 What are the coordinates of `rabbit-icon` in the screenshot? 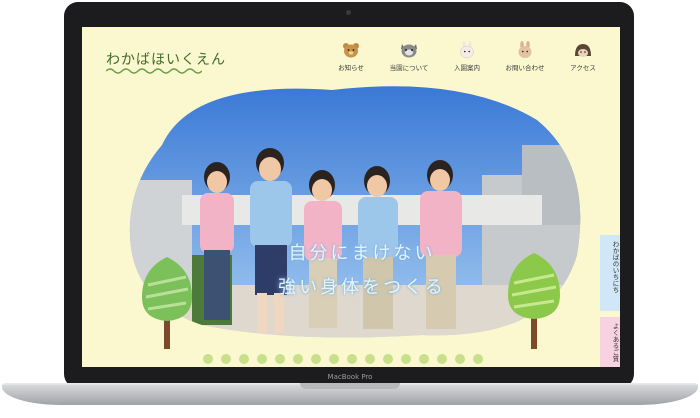 It's located at (467, 50).